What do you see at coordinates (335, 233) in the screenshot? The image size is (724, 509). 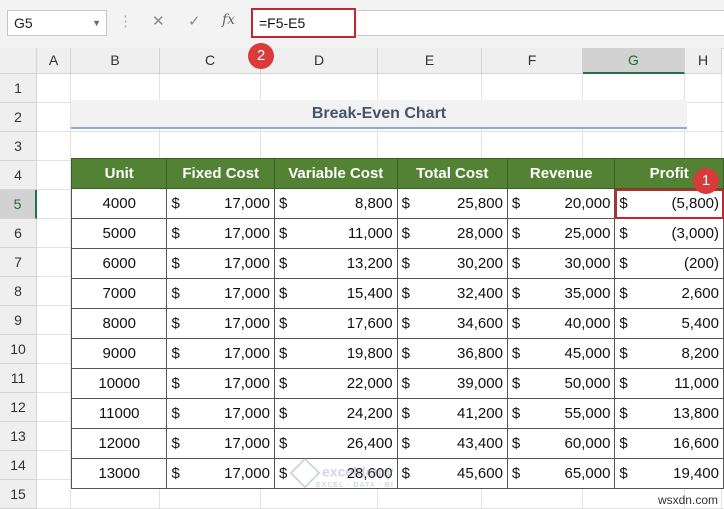 I see `cell-variable-cost: $11,000` at bounding box center [335, 233].